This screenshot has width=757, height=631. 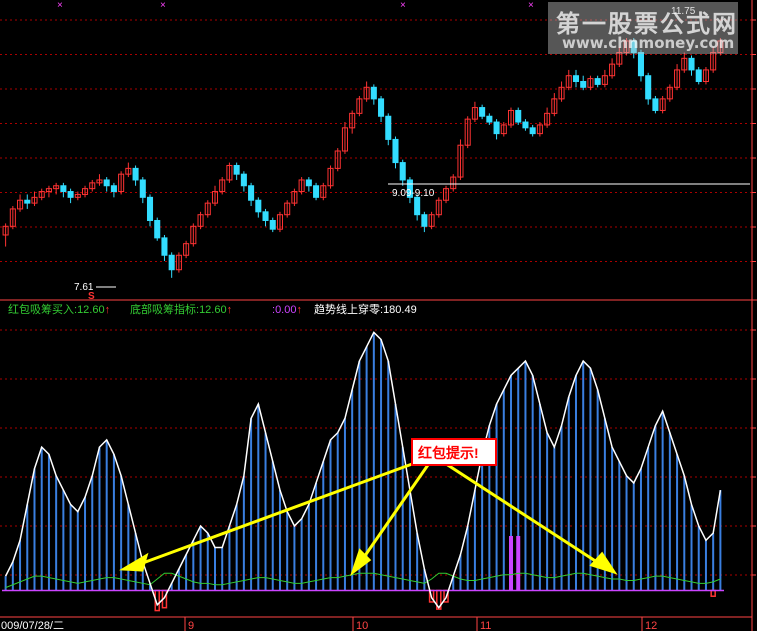 What do you see at coordinates (287, 310) in the screenshot?
I see `legend-item-3: :0.00↑` at bounding box center [287, 310].